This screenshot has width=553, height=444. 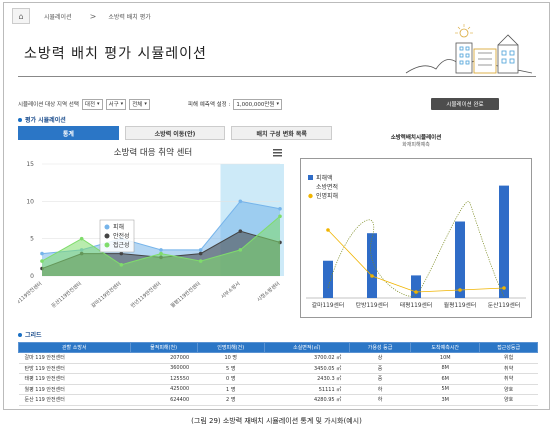 What do you see at coordinates (278, 358) in the screenshot?
I see `table-row: 갈마 119 안전센터 207000 10 명 3700.02 ㎡ 상 10M 위험` at bounding box center [278, 358].